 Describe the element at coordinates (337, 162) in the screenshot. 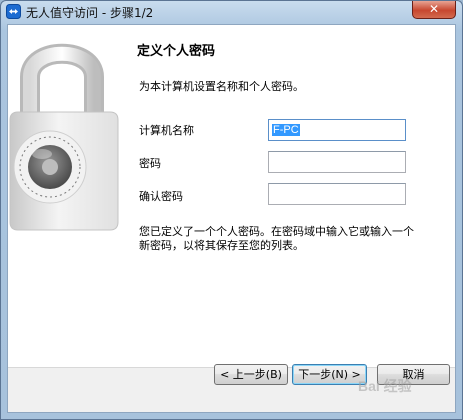

I see `password-input` at that location.